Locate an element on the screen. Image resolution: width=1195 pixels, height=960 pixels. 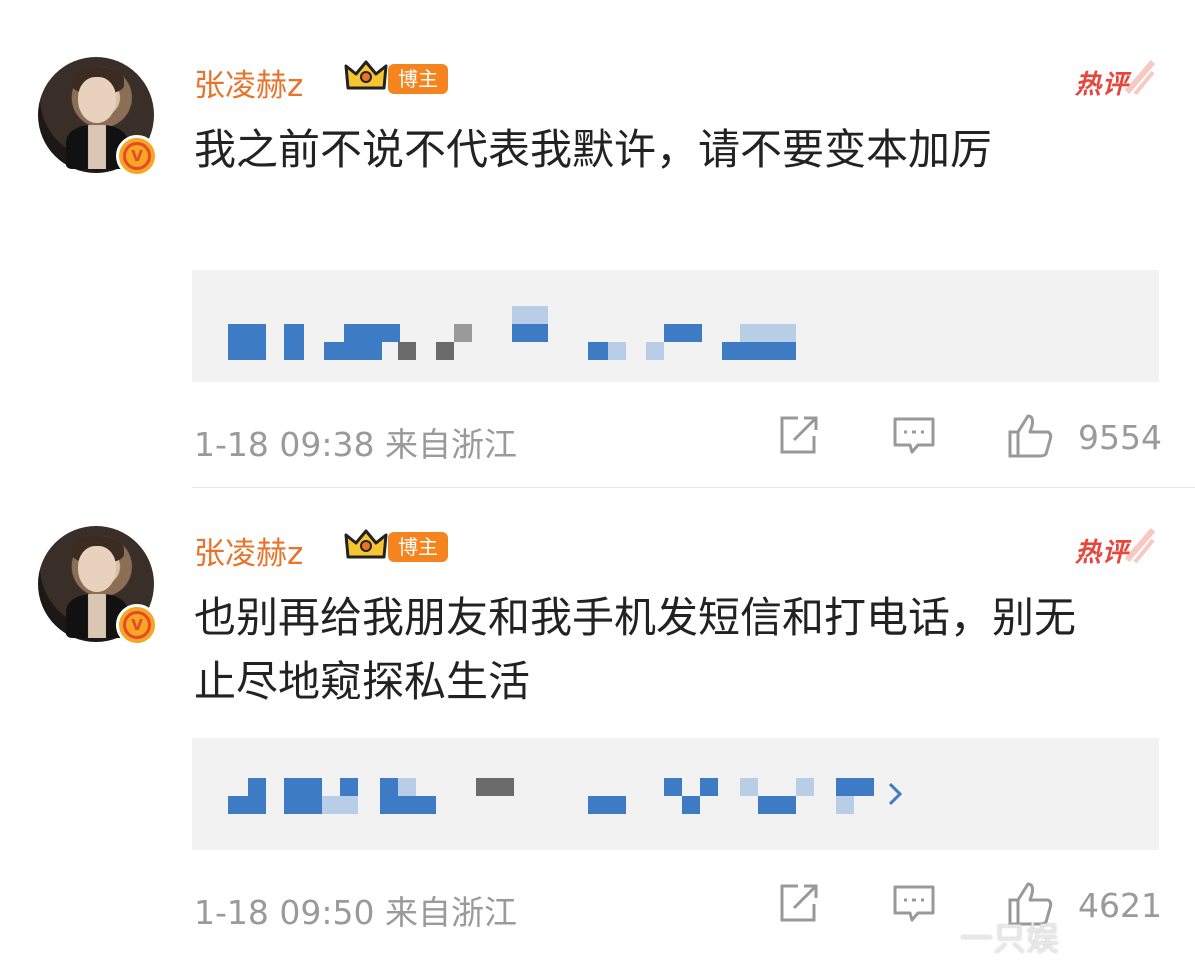
comment-text: 也别再给我朋友和我手机发短信和打电话，别无止尽地窥探私生活 is located at coordinates (635, 649).